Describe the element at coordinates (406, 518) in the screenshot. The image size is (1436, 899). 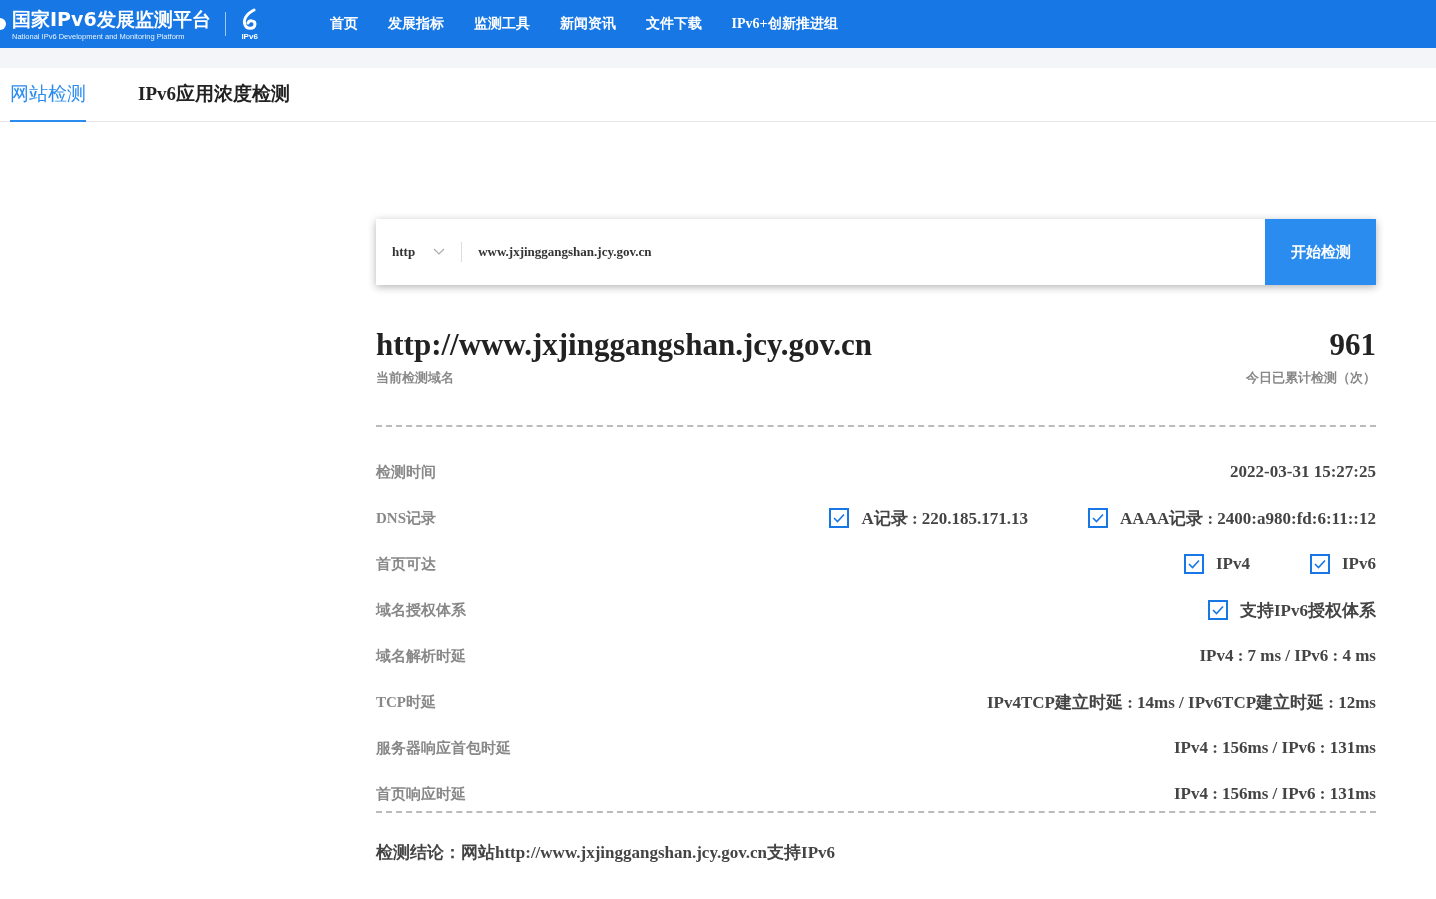
I see `row-label: DNS记录` at that location.